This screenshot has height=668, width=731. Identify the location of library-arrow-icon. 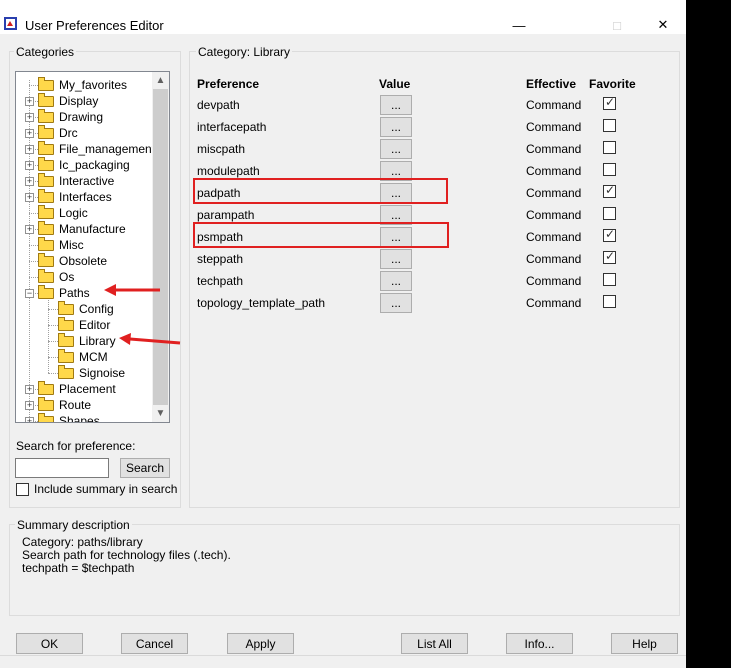
(150, 339).